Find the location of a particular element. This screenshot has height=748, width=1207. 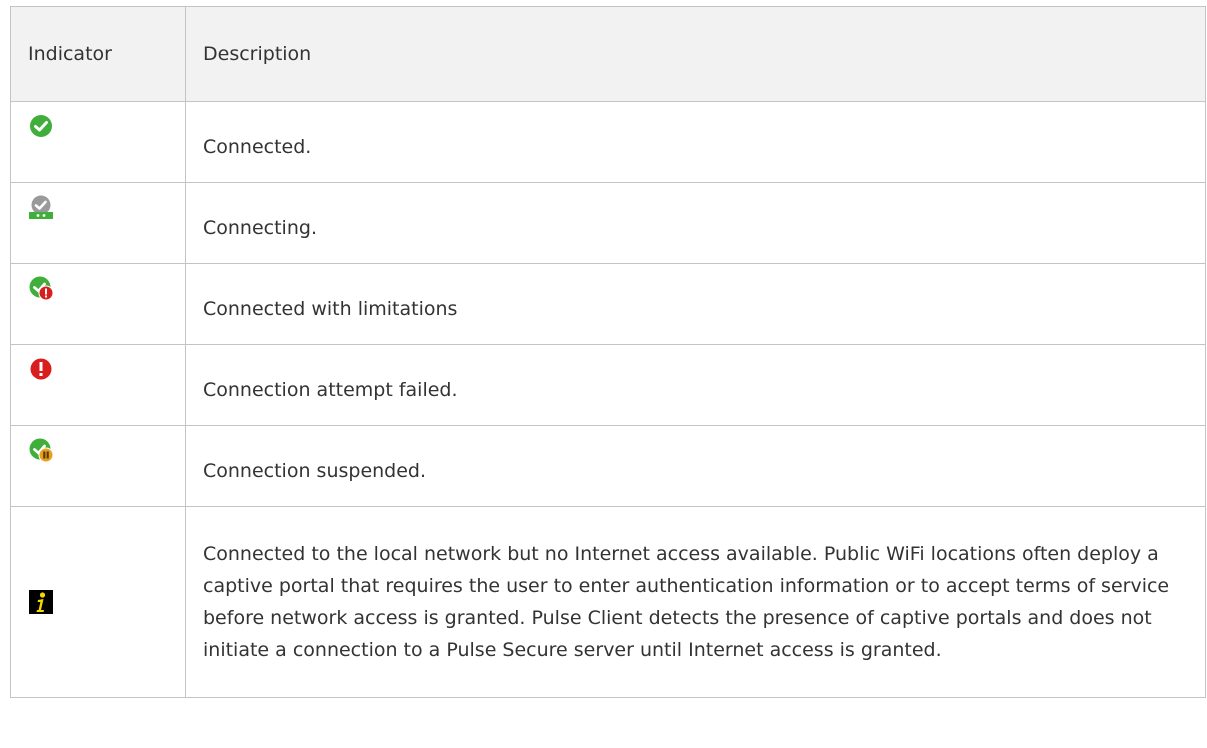

connecting-icon is located at coordinates (41, 207).